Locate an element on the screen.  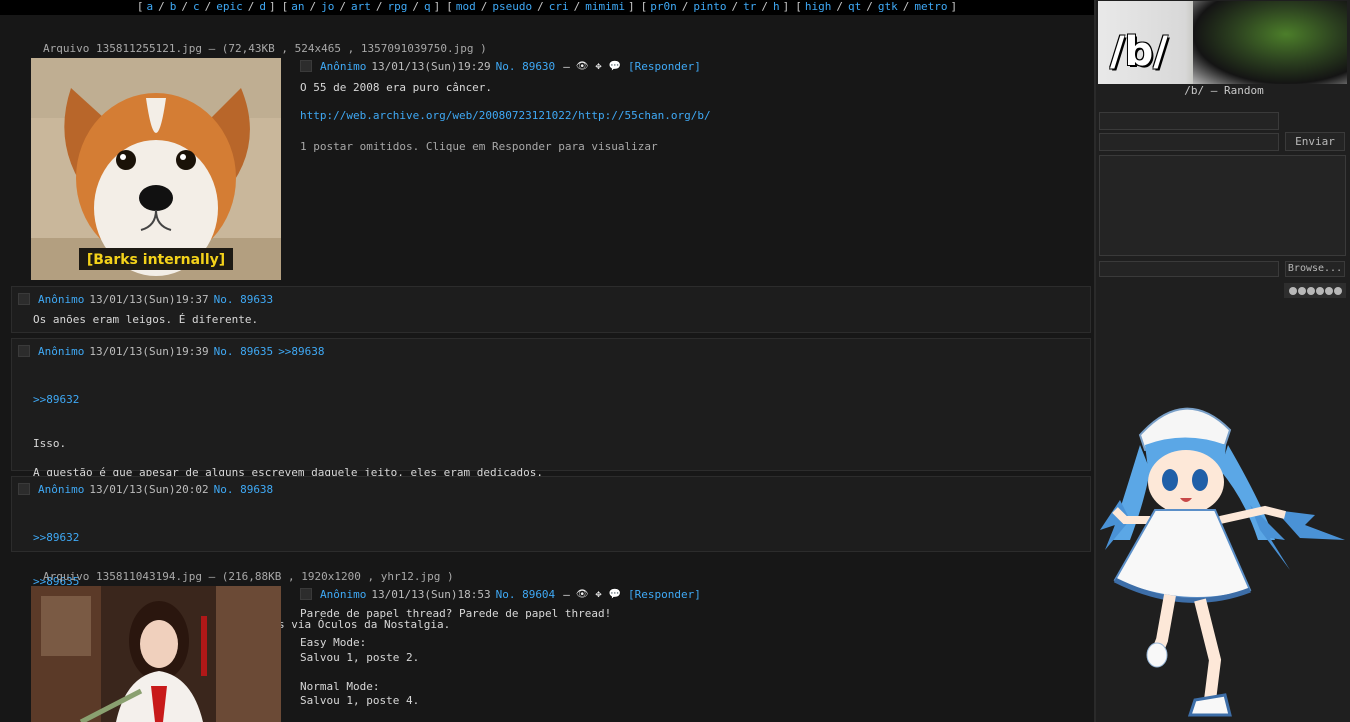
post-date: 13/01/13(Sun)20:02 is located at coordinates (149, 489).